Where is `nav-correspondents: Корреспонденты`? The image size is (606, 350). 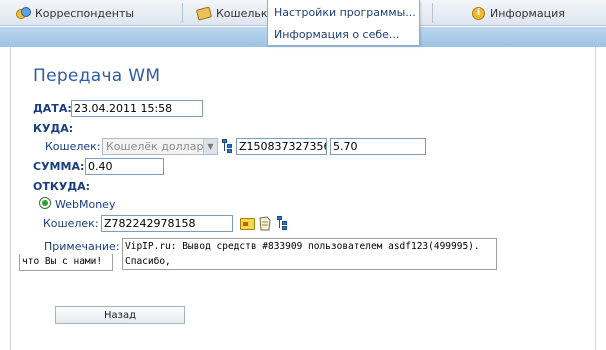 nav-correspondents: Корреспонденты is located at coordinates (75, 13).